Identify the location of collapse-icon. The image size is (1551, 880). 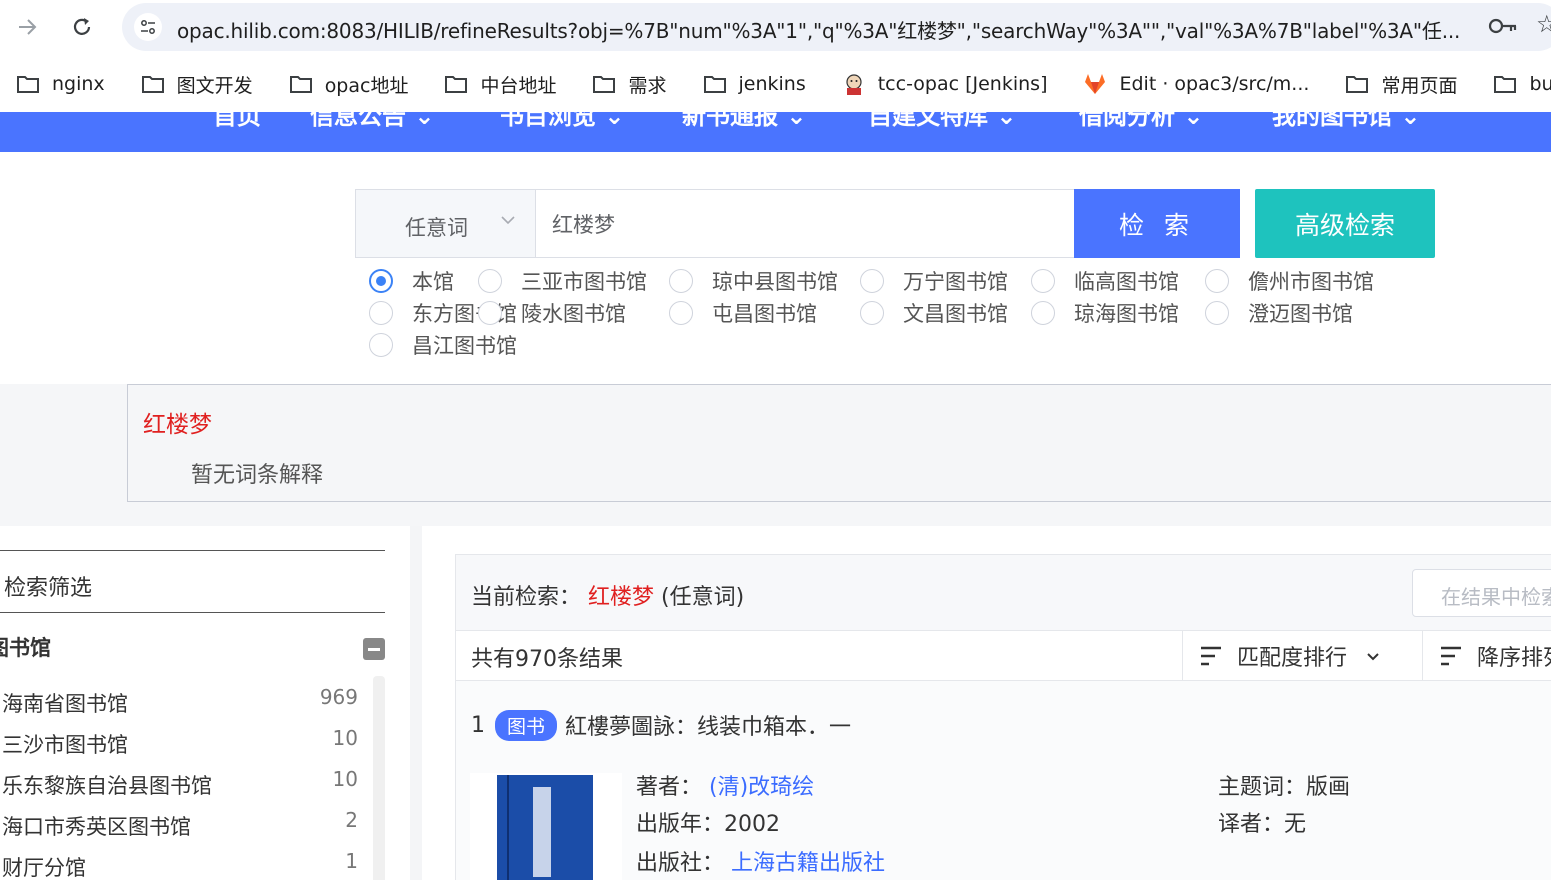
(374, 649).